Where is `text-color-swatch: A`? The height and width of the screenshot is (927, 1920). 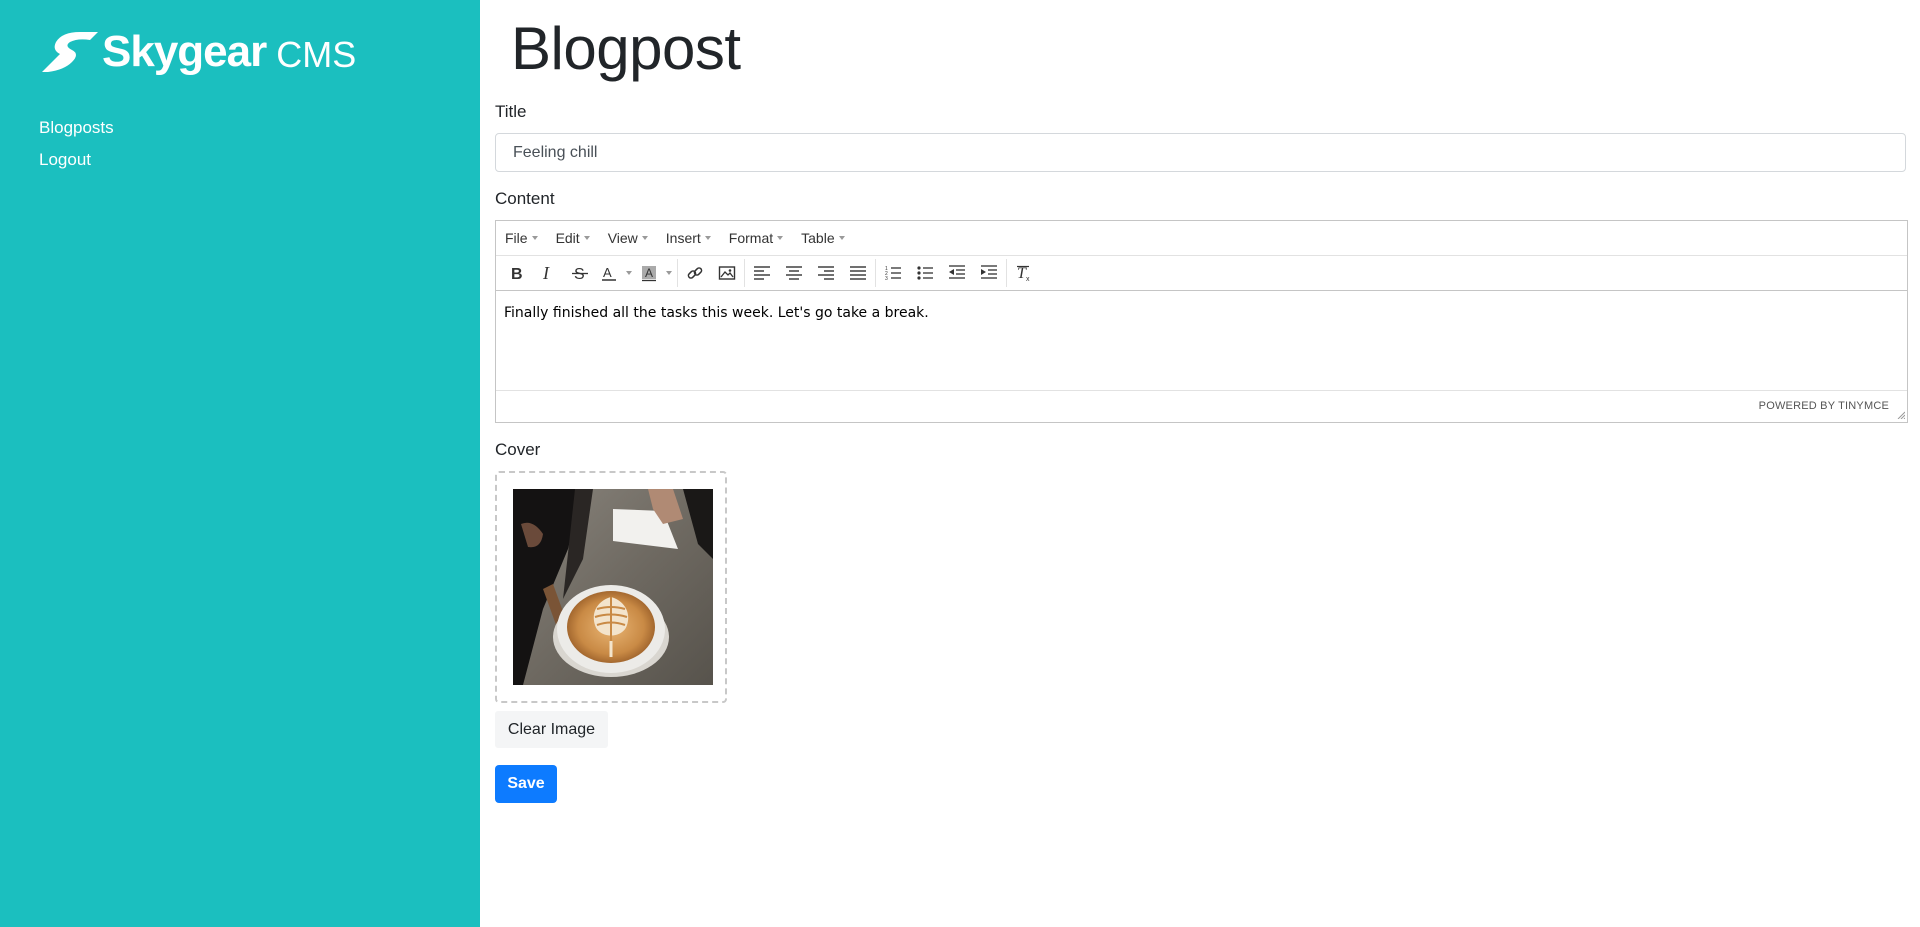
text-color-swatch: A is located at coordinates (609, 273).